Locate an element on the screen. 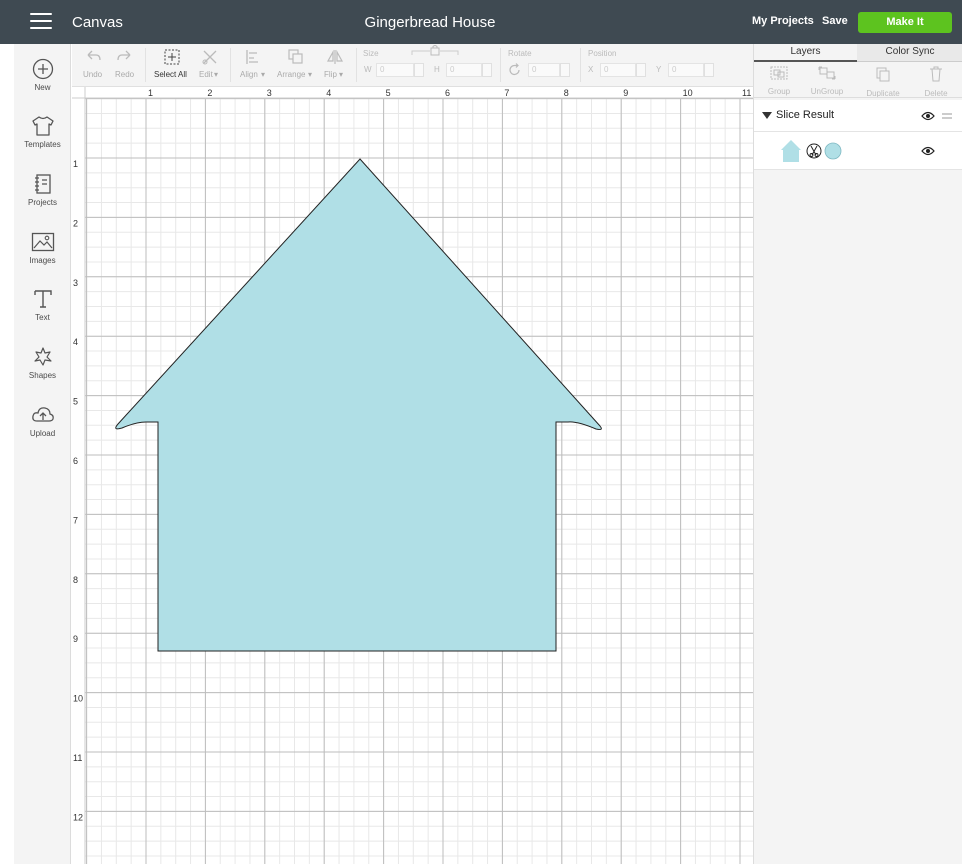 The width and height of the screenshot is (962, 864). left-ruler is located at coordinates (78, 475).